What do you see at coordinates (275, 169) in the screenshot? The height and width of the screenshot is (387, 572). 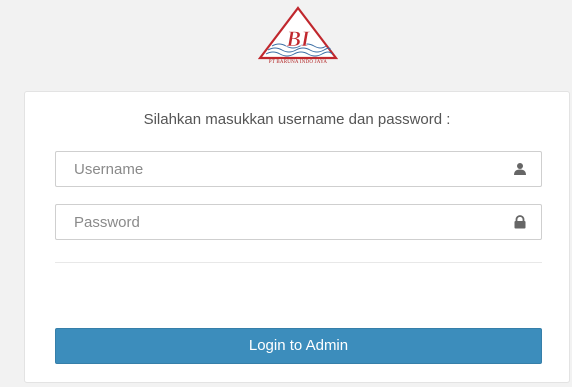 I see `username-input` at bounding box center [275, 169].